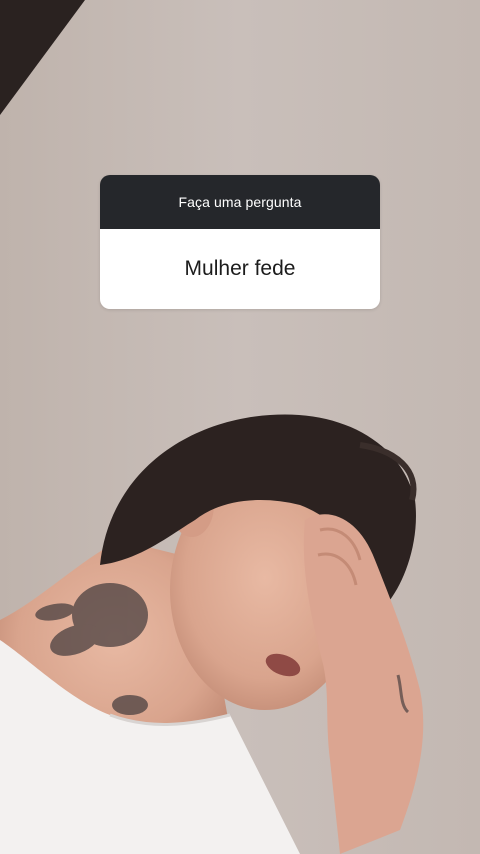 The image size is (480, 854). What do you see at coordinates (240, 202) in the screenshot?
I see `question-prompt: Faça uma pergunta` at bounding box center [240, 202].